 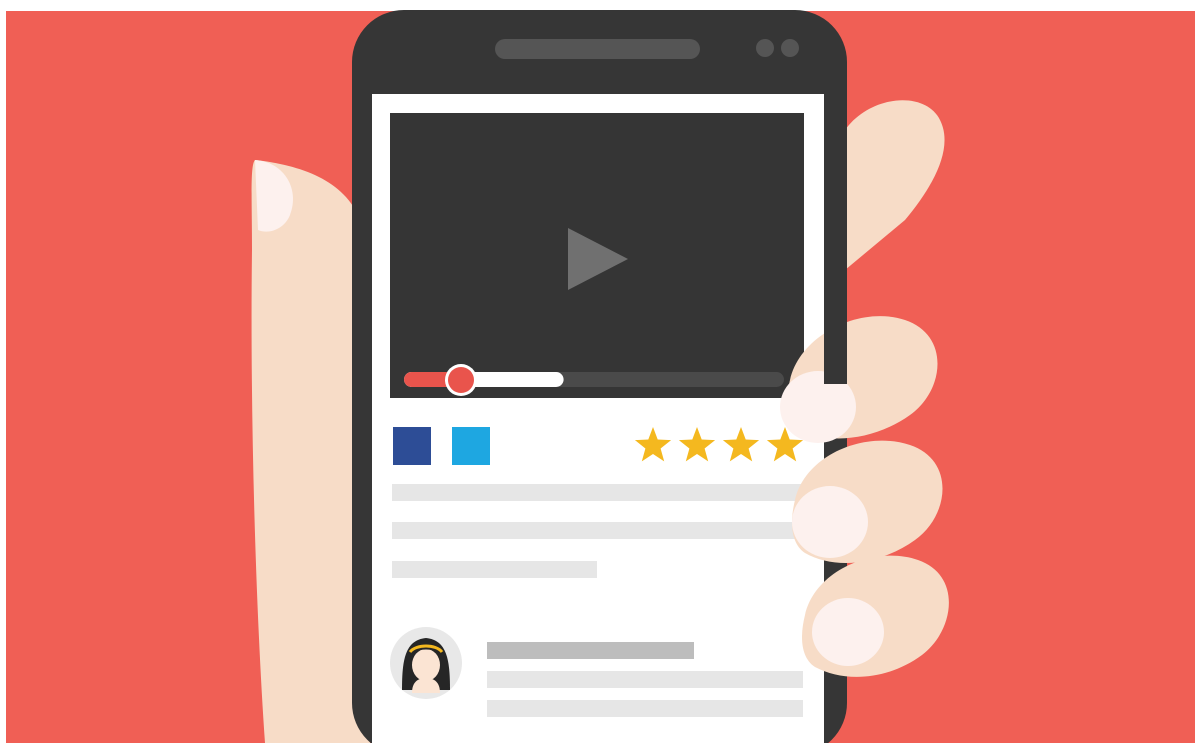 What do you see at coordinates (412, 446) in the screenshot?
I see `facebook-icon` at bounding box center [412, 446].